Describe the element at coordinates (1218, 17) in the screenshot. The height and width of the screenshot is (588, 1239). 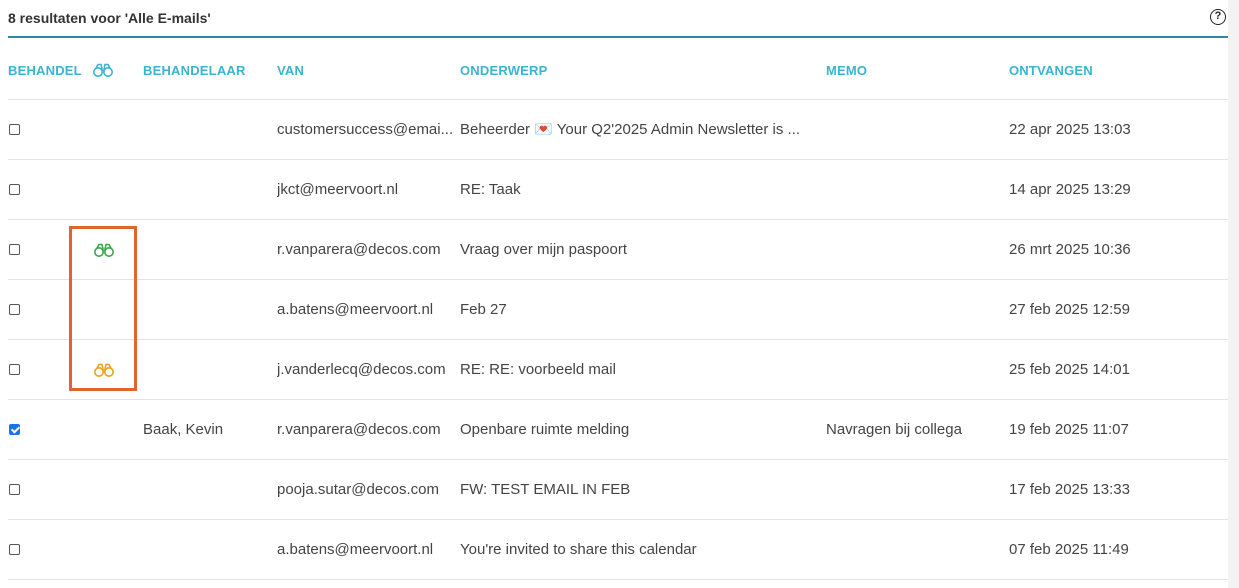
I see `help-icon: ?` at that location.